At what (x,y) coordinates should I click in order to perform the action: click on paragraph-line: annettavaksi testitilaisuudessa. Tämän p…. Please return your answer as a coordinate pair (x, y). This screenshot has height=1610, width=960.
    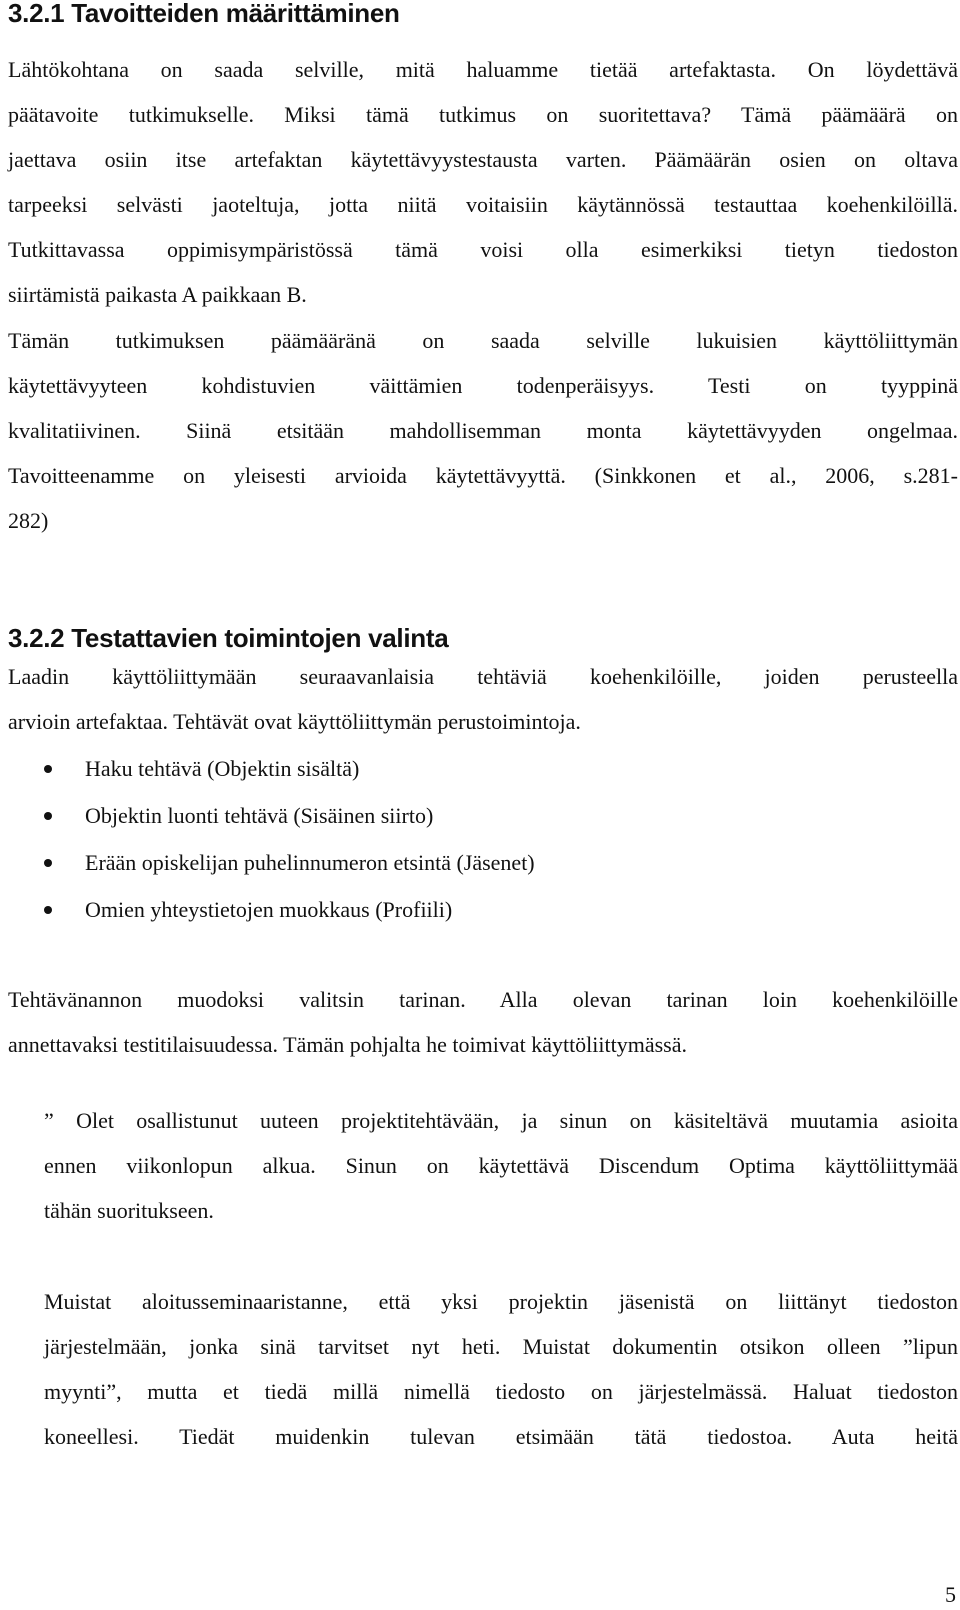
    Looking at the image, I should click on (348, 1044).